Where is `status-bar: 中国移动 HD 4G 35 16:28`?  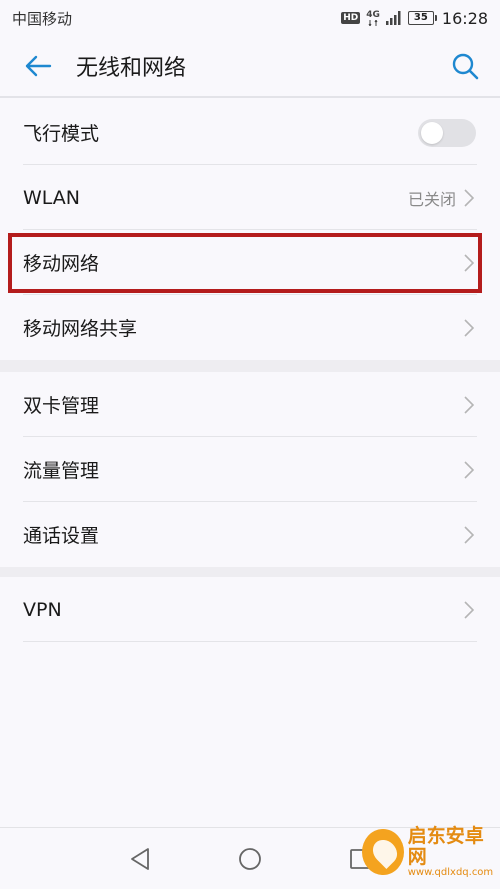 status-bar: 中国移动 HD 4G 35 16:28 is located at coordinates (250, 18).